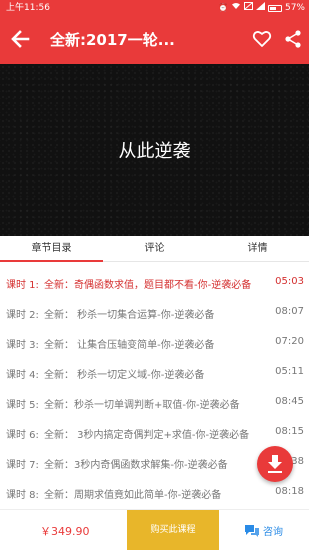 The height and width of the screenshot is (550, 320). What do you see at coordinates (65, 531) in the screenshot?
I see `course-price: ￥349.90` at bounding box center [65, 531].